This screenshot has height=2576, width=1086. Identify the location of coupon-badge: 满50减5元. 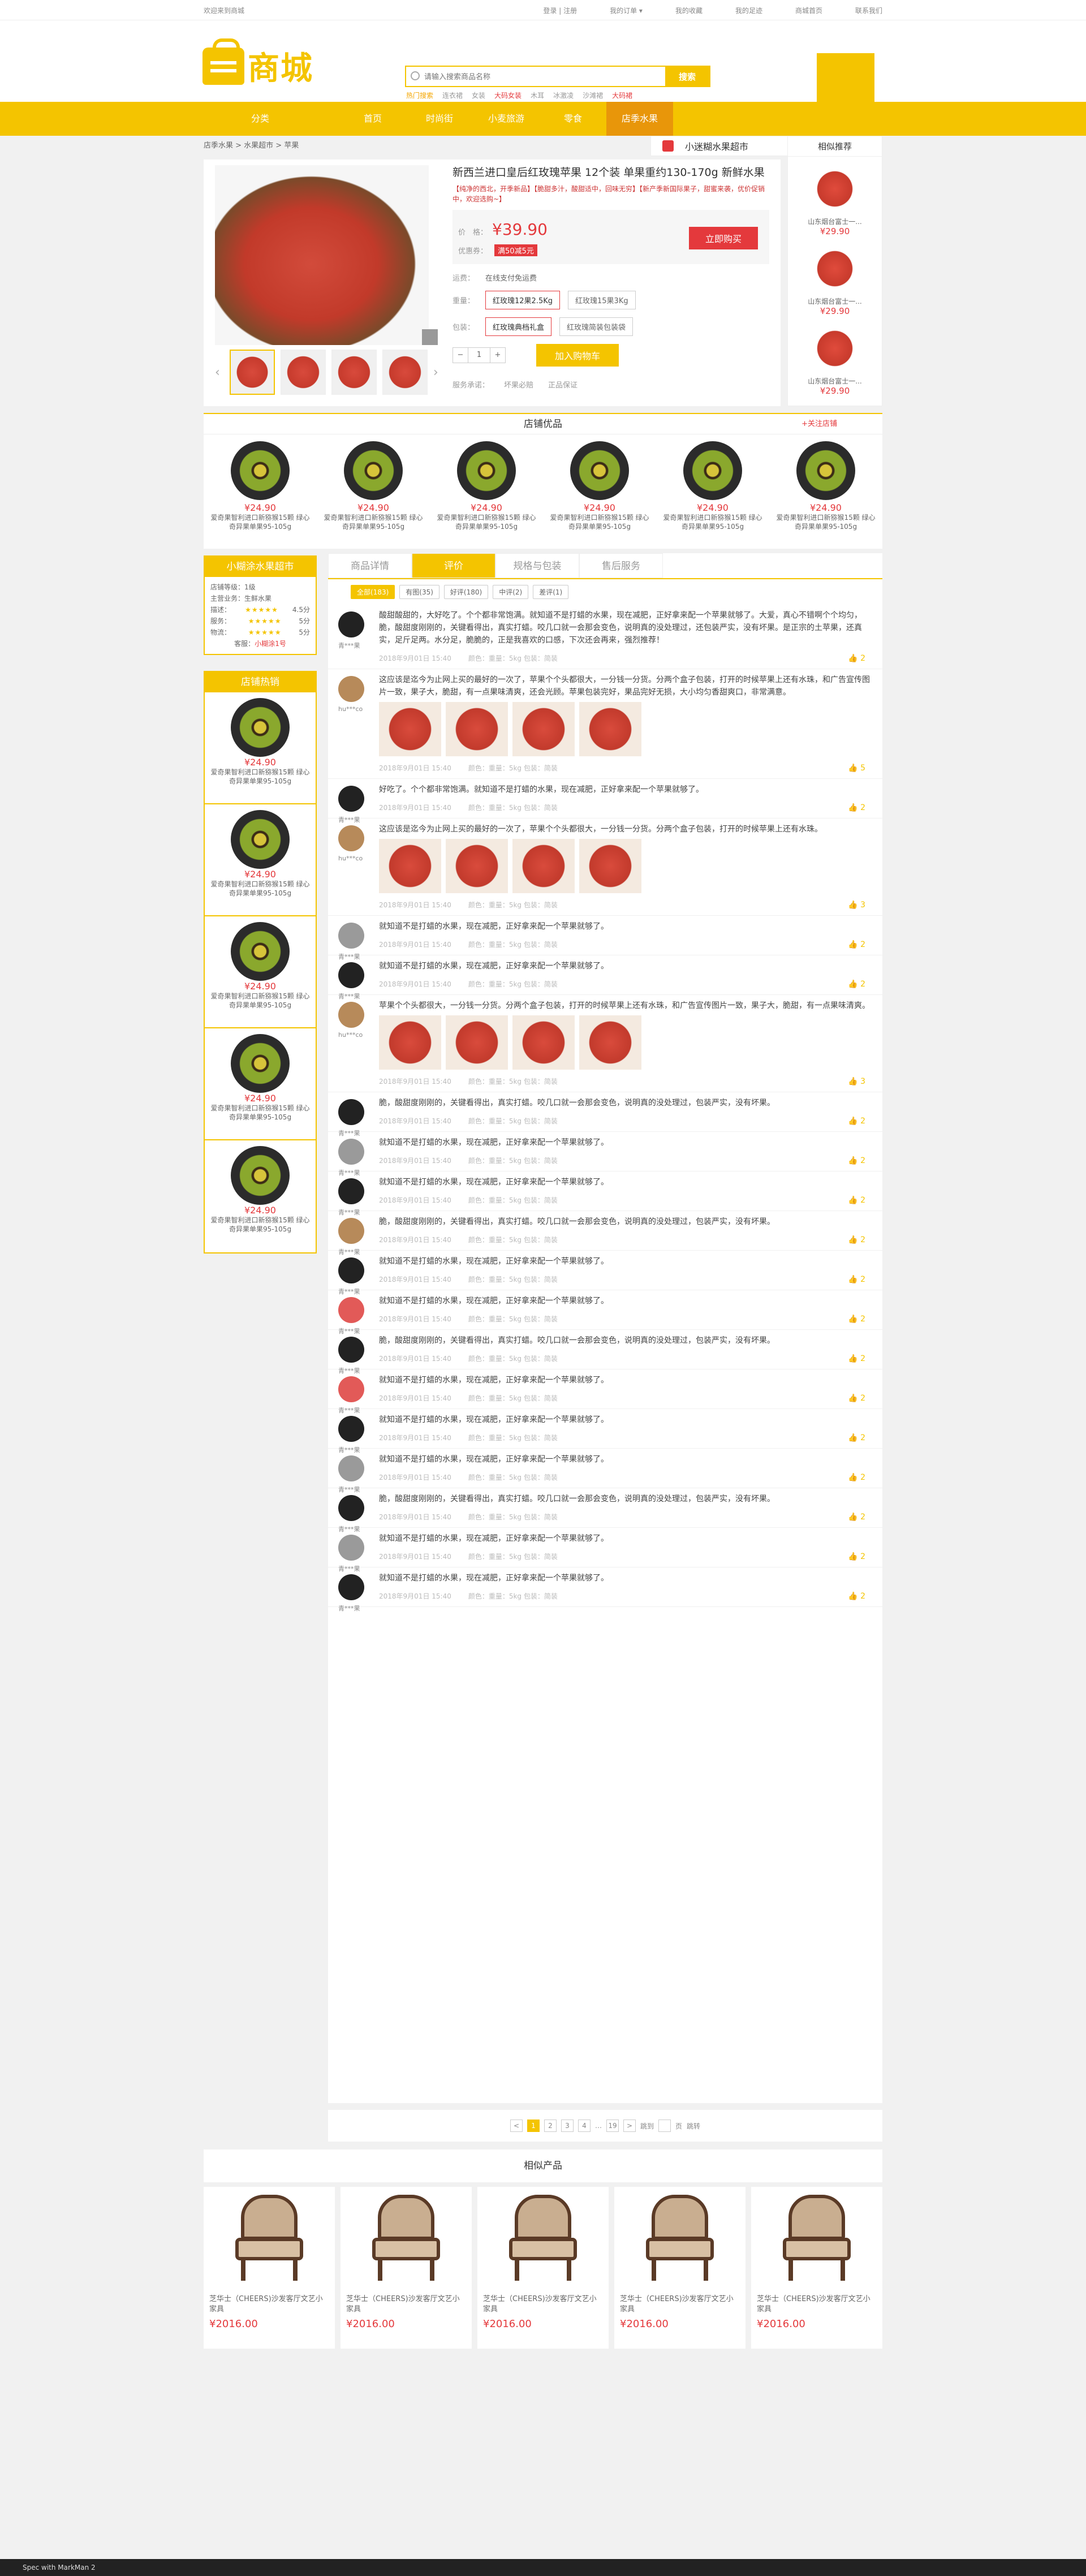
(515, 250).